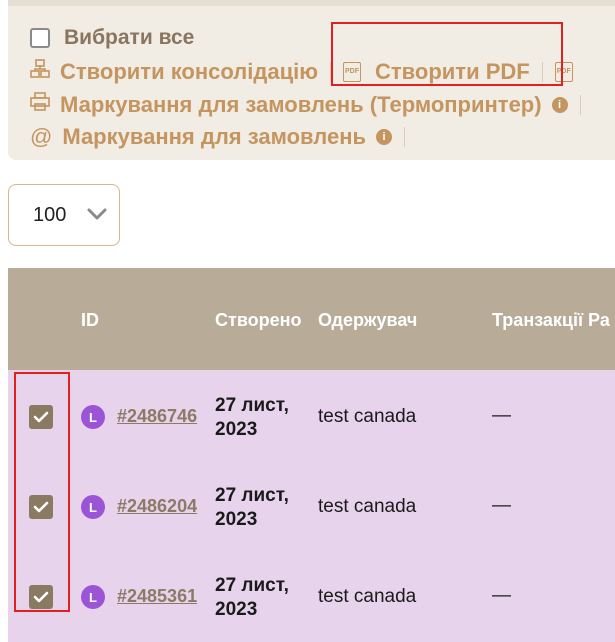 The width and height of the screenshot is (615, 642). I want to click on create-consolidation-button: Створити консолідацію, so click(189, 72).